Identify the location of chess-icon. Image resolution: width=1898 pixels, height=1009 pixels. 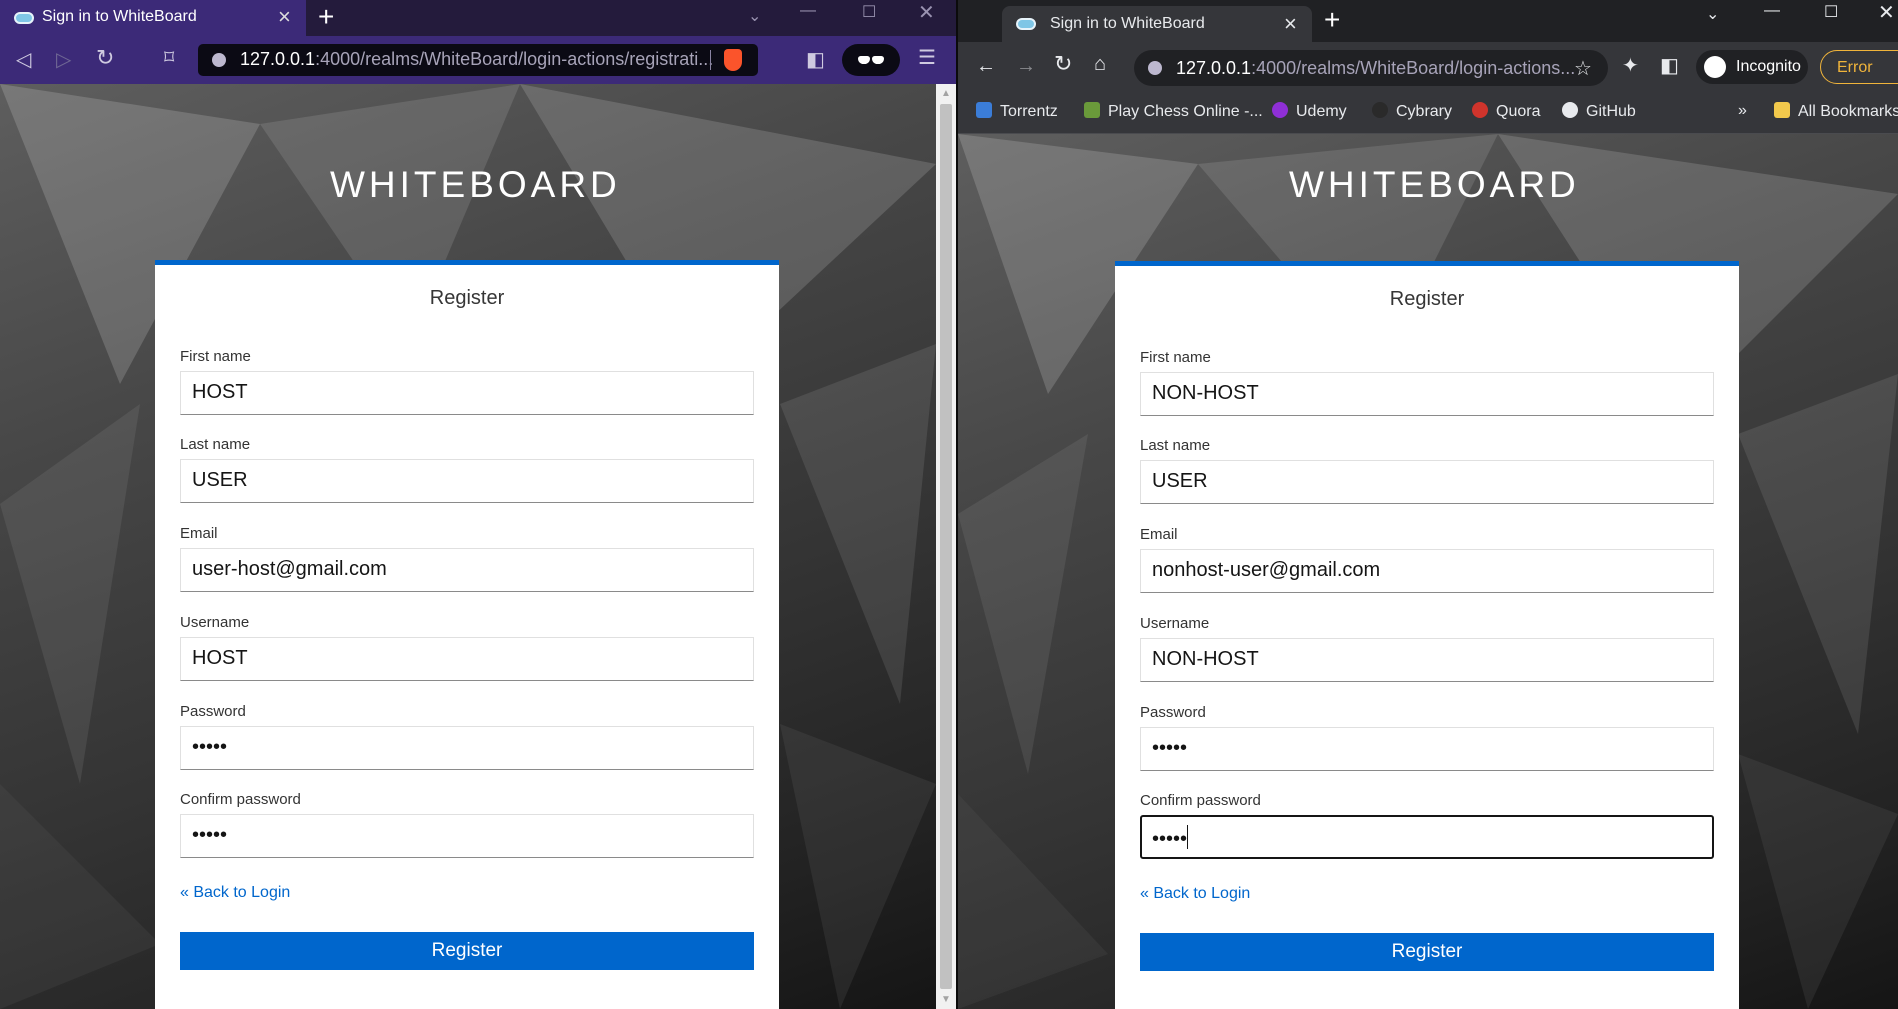
(1092, 110).